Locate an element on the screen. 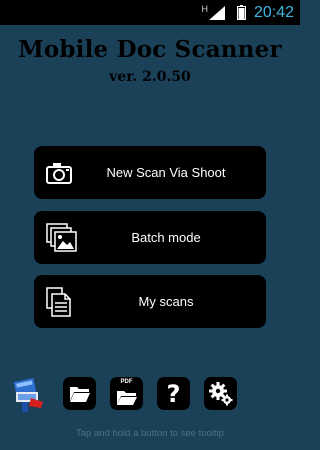  clock: 20:42 is located at coordinates (273, 12).